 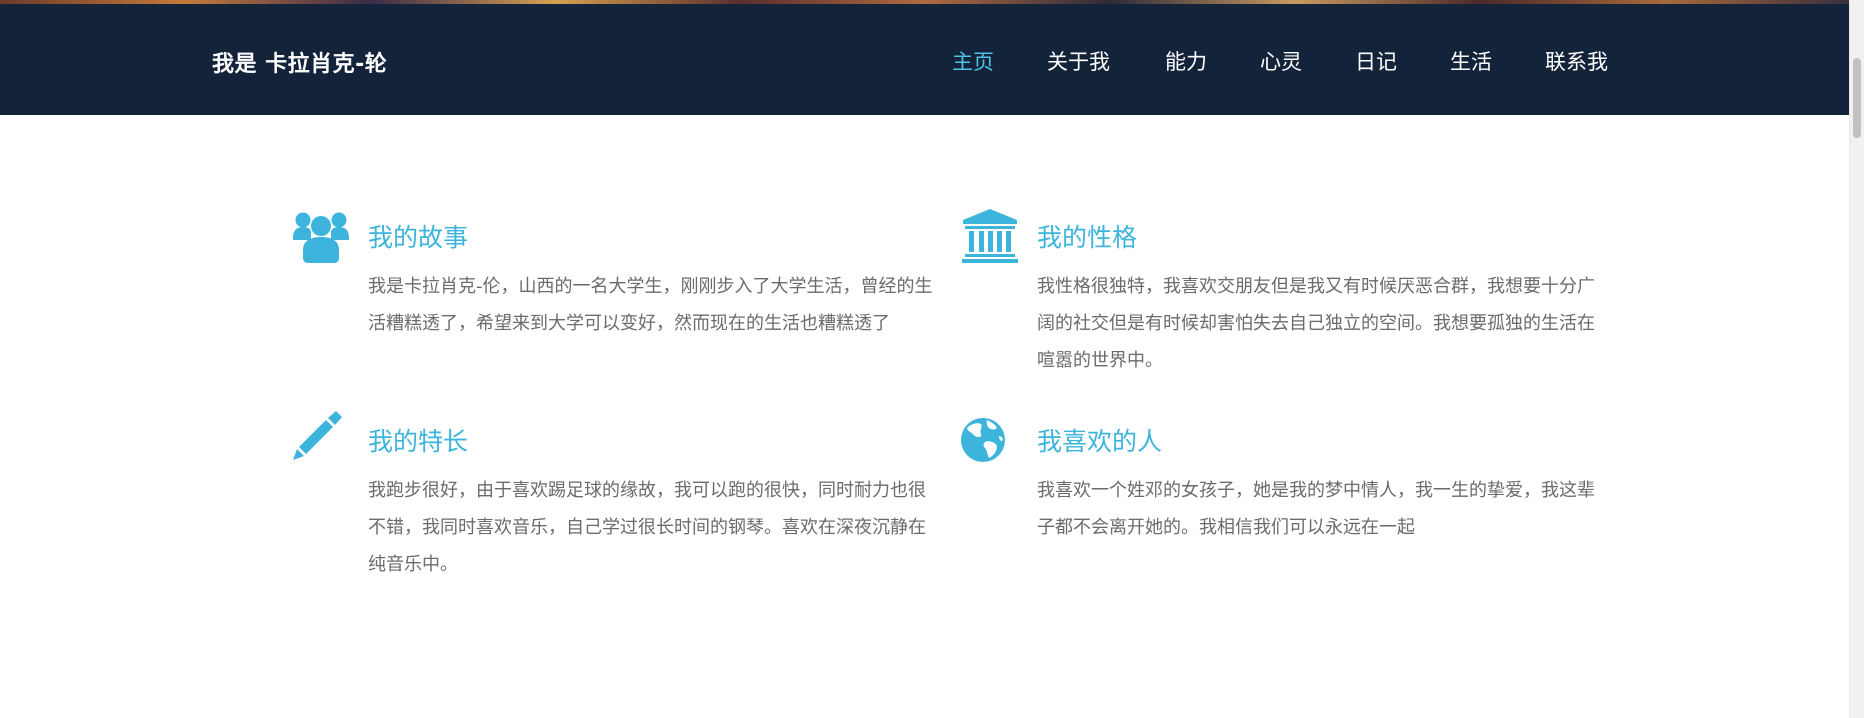 I want to click on main-nav: 主页 关于我 能力 心灵 日记 生活 联系我, so click(x=925, y=61).